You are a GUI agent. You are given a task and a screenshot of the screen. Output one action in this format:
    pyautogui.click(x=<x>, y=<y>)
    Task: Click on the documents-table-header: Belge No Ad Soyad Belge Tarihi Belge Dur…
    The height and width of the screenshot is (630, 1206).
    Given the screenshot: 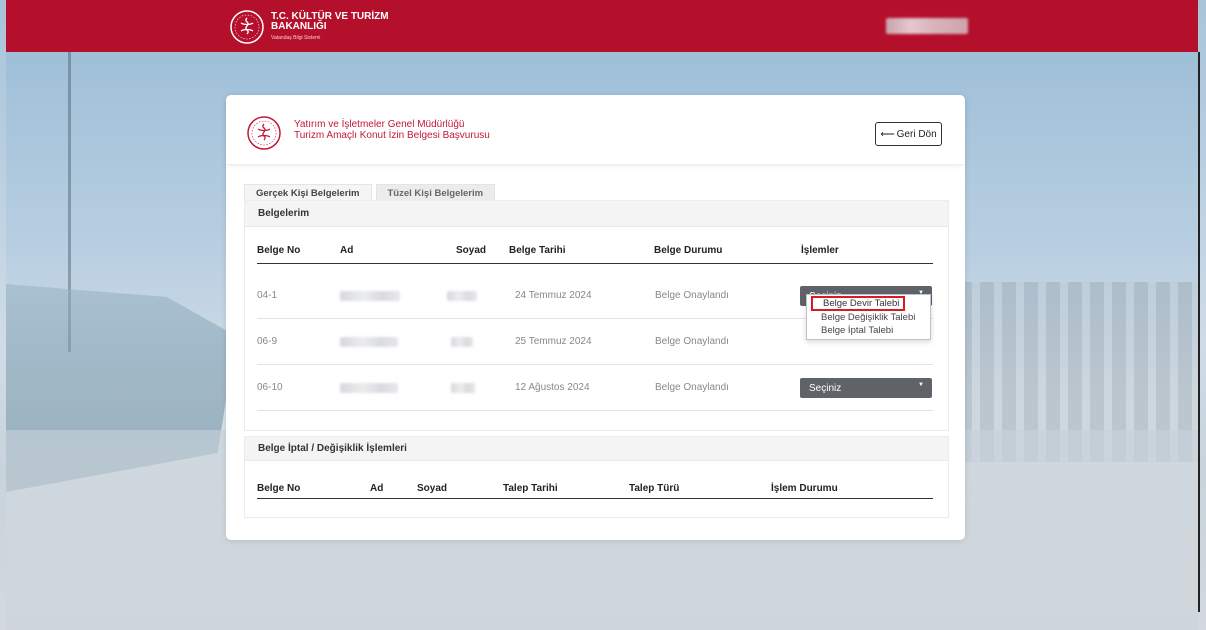 What is the action you would take?
    pyautogui.click(x=596, y=250)
    